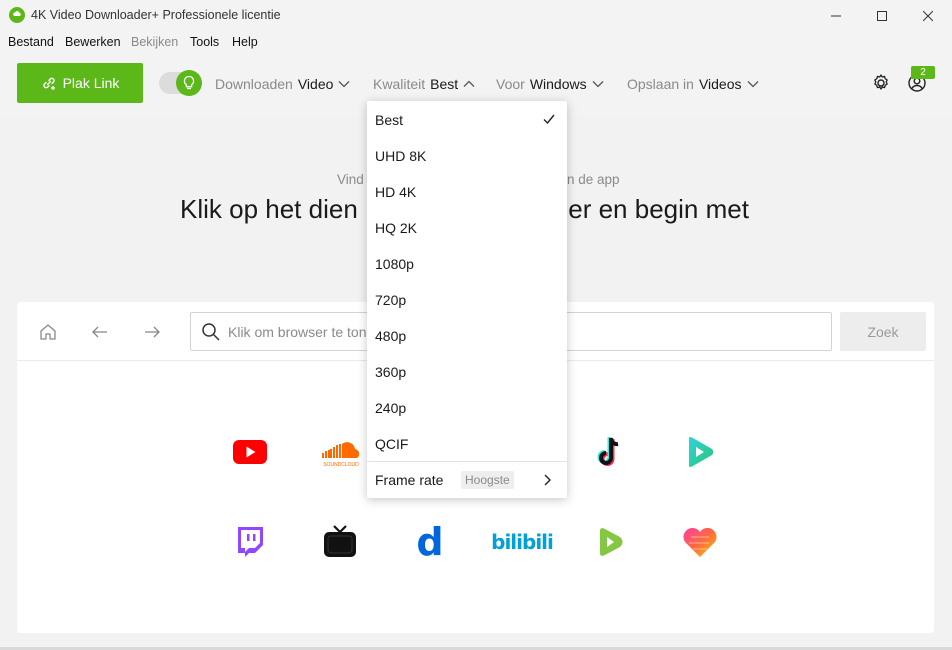 The image size is (952, 650). I want to click on back-arrow-icon, so click(100, 332).